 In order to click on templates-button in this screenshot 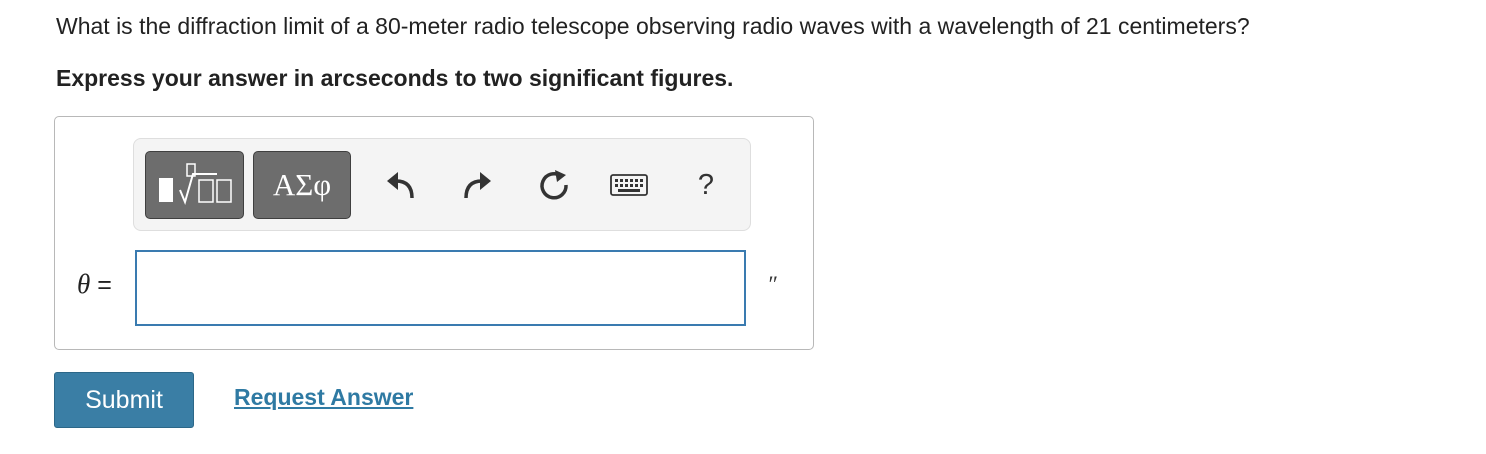, I will do `click(194, 185)`.